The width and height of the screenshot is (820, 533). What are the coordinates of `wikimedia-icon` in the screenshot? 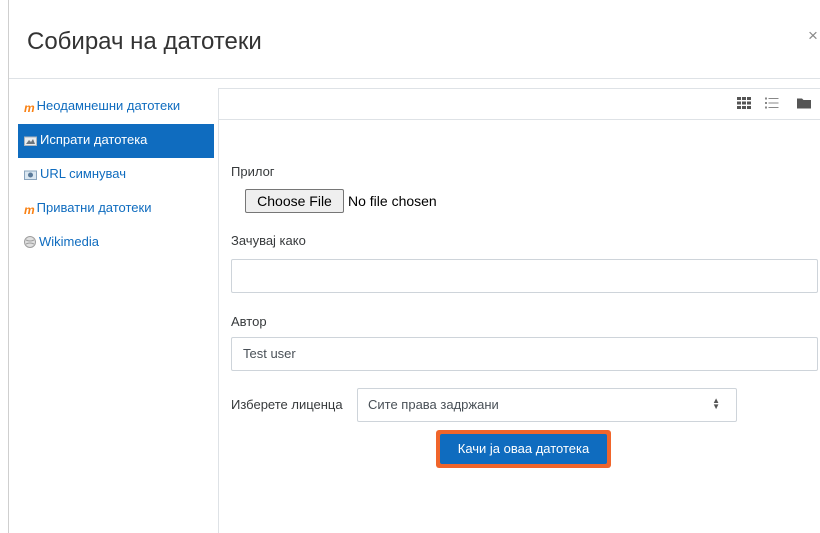 It's located at (30, 244).